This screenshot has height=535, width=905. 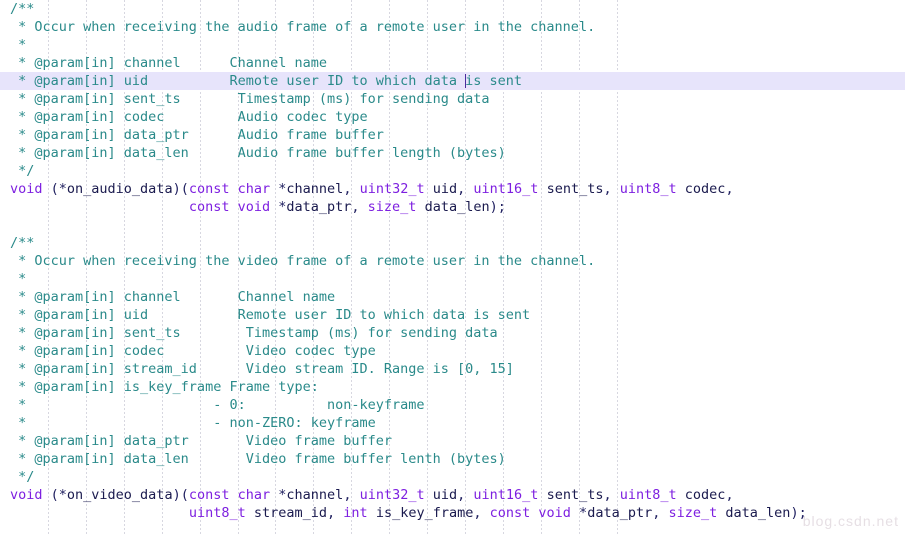 What do you see at coordinates (184, 117) in the screenshot?
I see `code-line: * @param[in] codec Audio codec type` at bounding box center [184, 117].